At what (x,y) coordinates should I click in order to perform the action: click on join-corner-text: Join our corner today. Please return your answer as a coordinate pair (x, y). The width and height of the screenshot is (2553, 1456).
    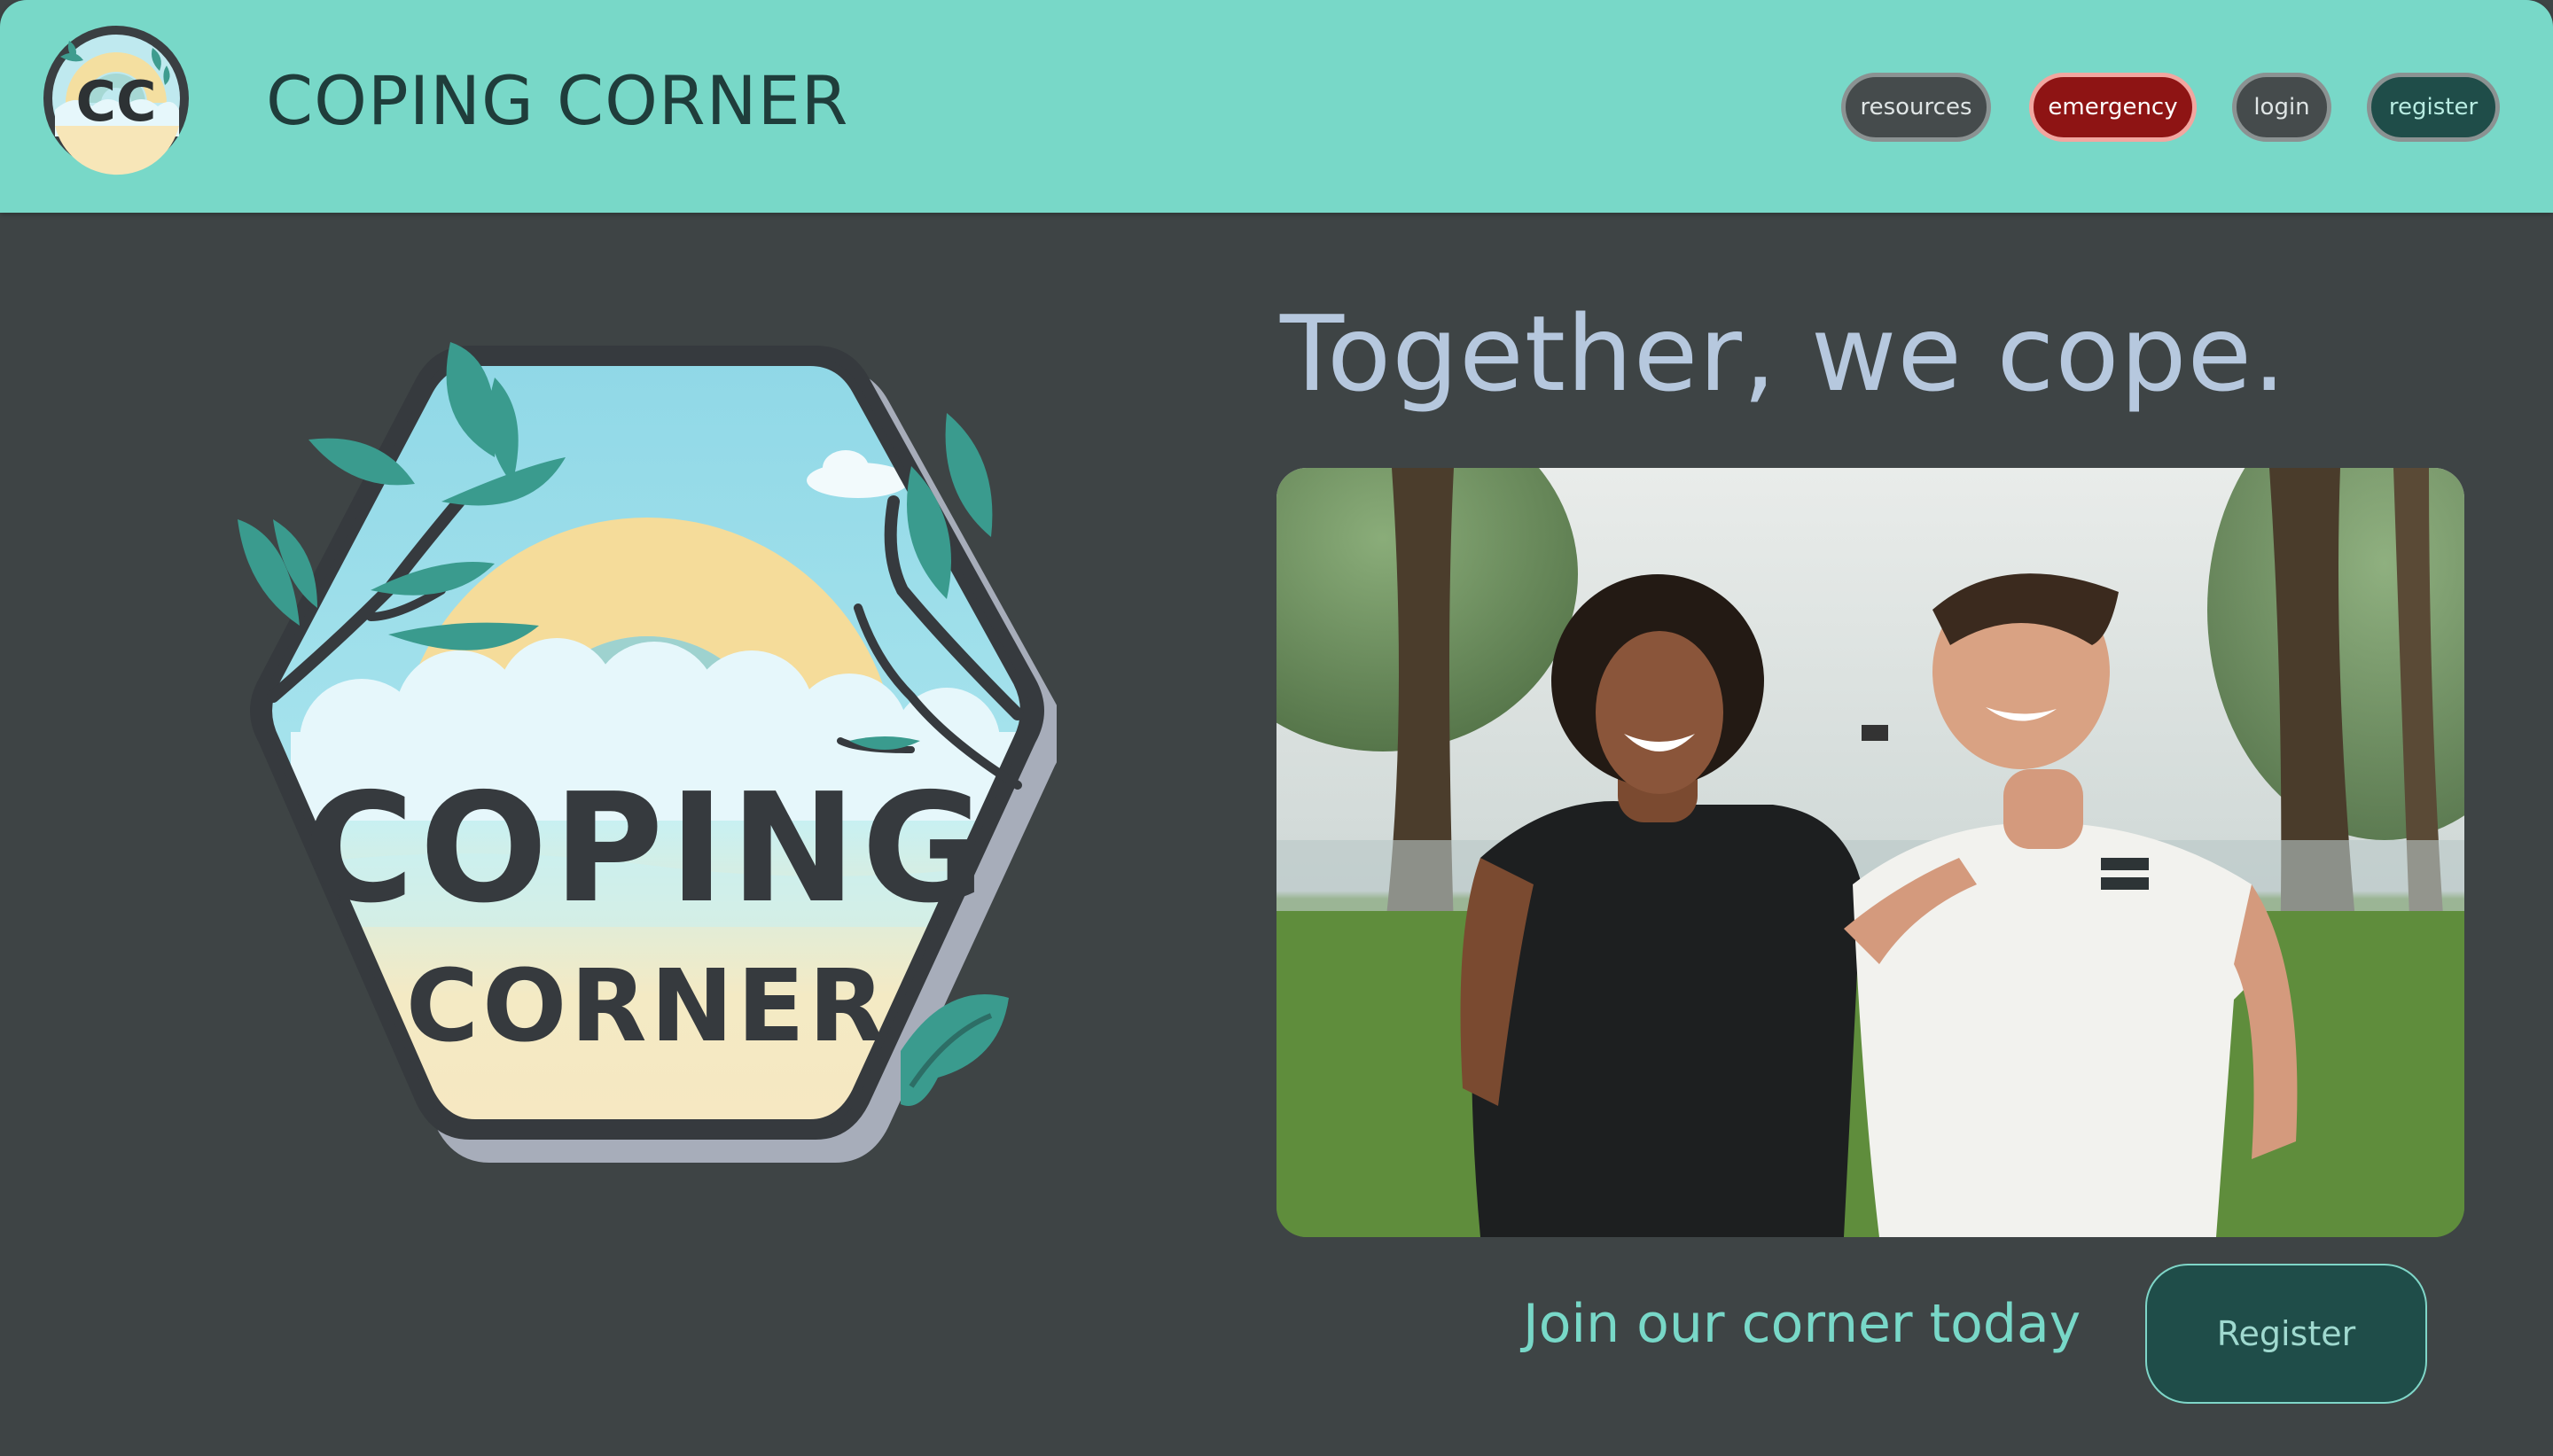
    Looking at the image, I should click on (1802, 1324).